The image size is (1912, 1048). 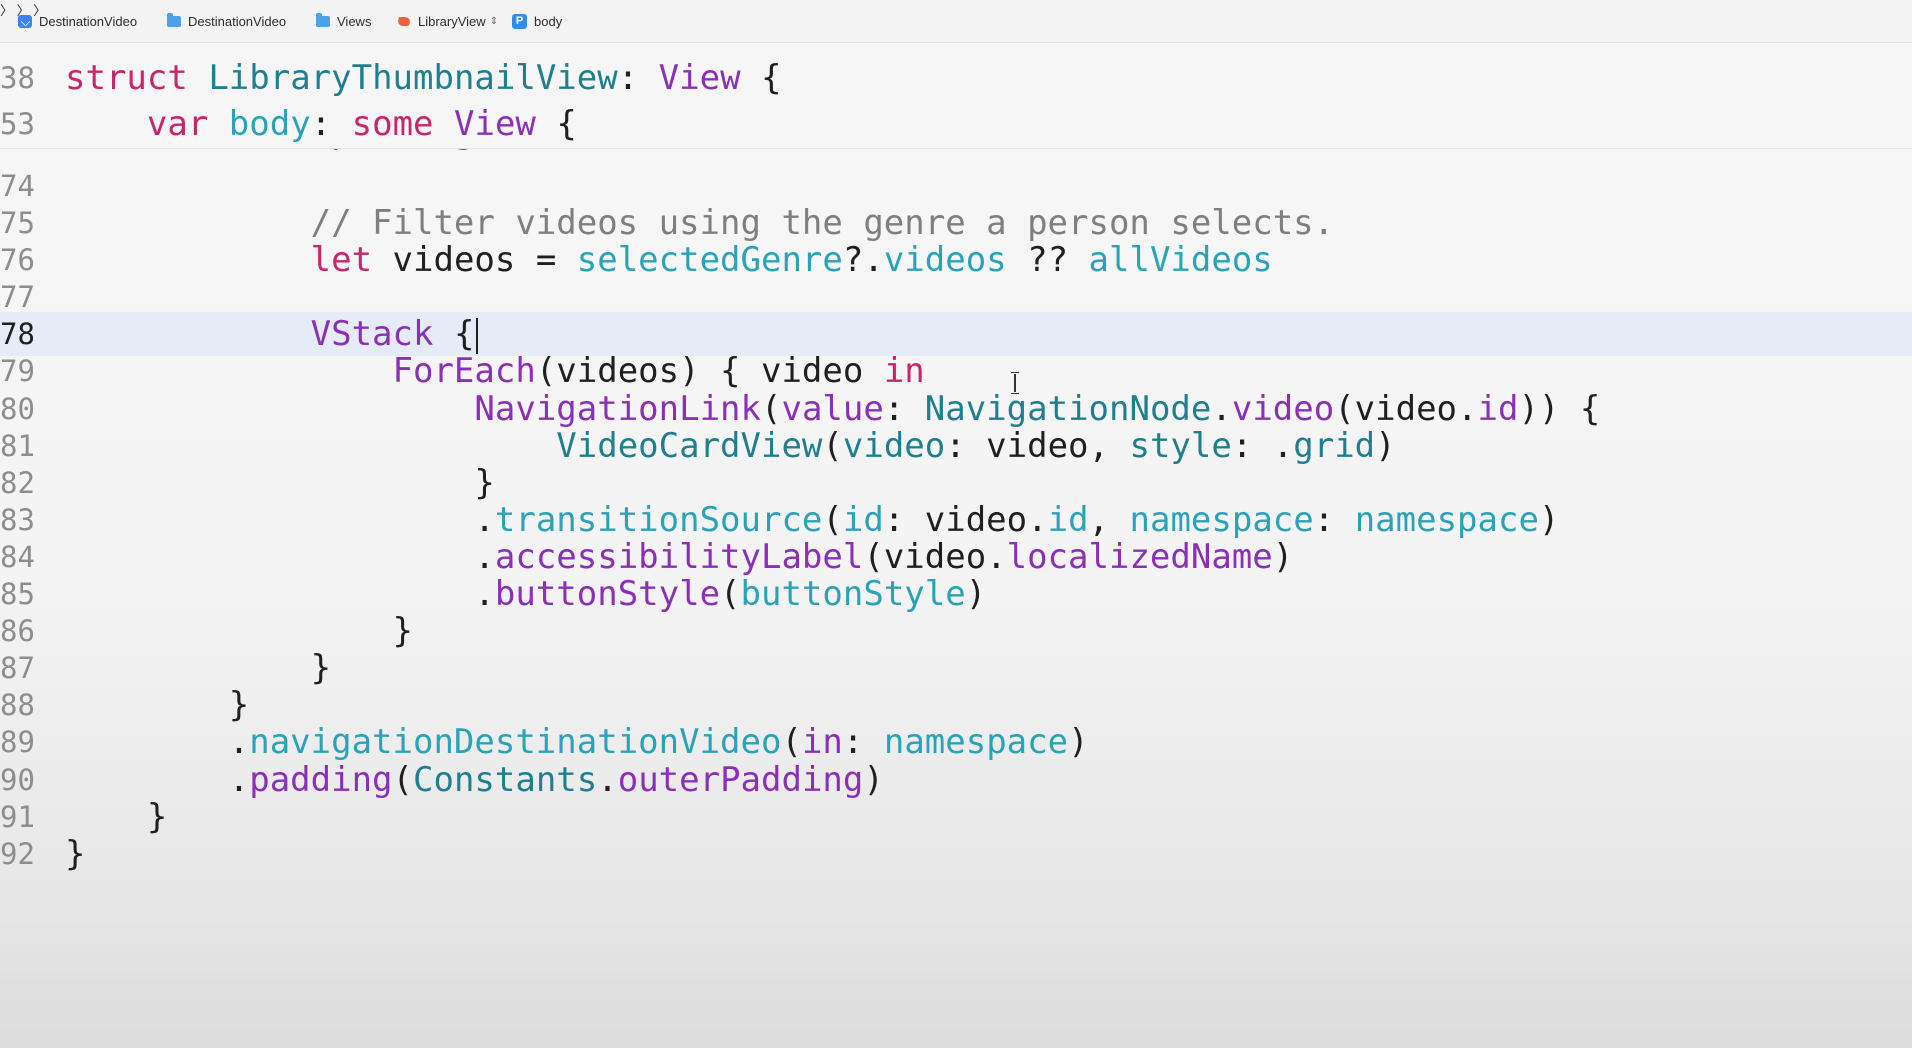 I want to click on line-number: 38, so click(x=17, y=78).